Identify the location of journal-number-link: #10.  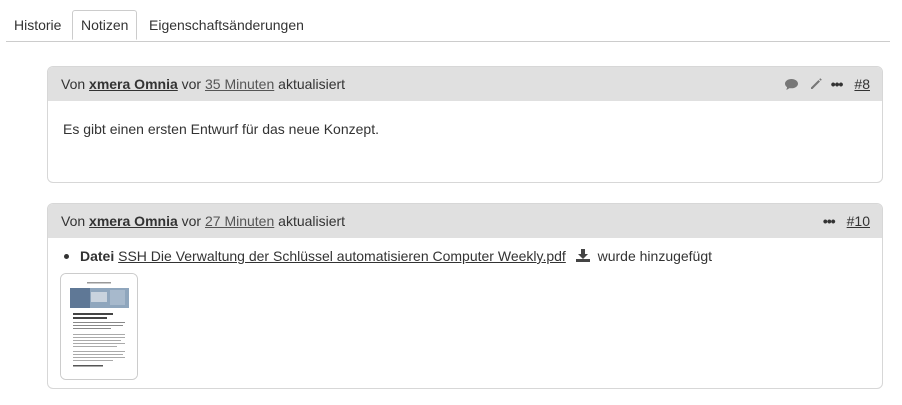
(858, 221).